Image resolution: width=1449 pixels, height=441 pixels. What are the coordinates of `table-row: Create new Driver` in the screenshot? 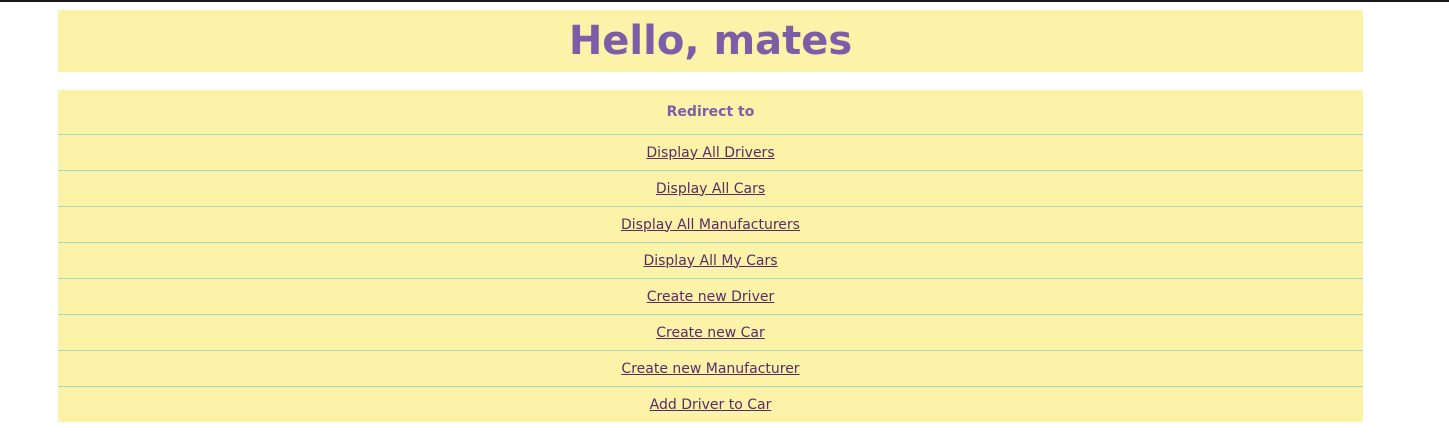 It's located at (710, 297).